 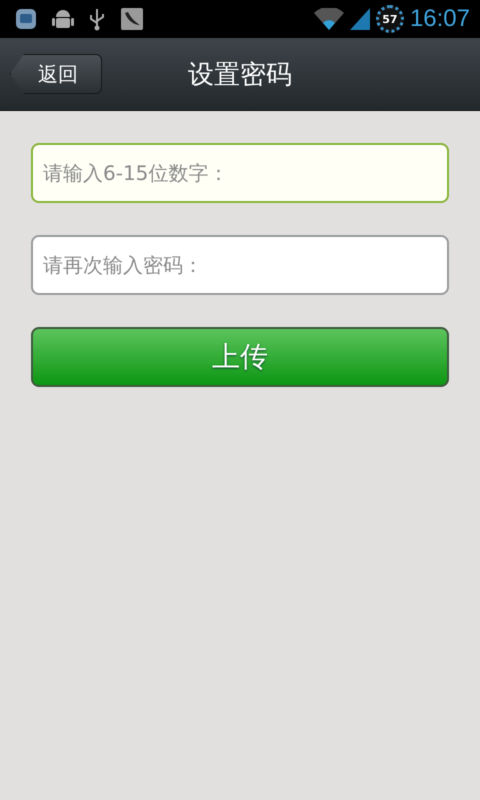 What do you see at coordinates (240, 265) in the screenshot?
I see `input-field: 请再次输入密码：` at bounding box center [240, 265].